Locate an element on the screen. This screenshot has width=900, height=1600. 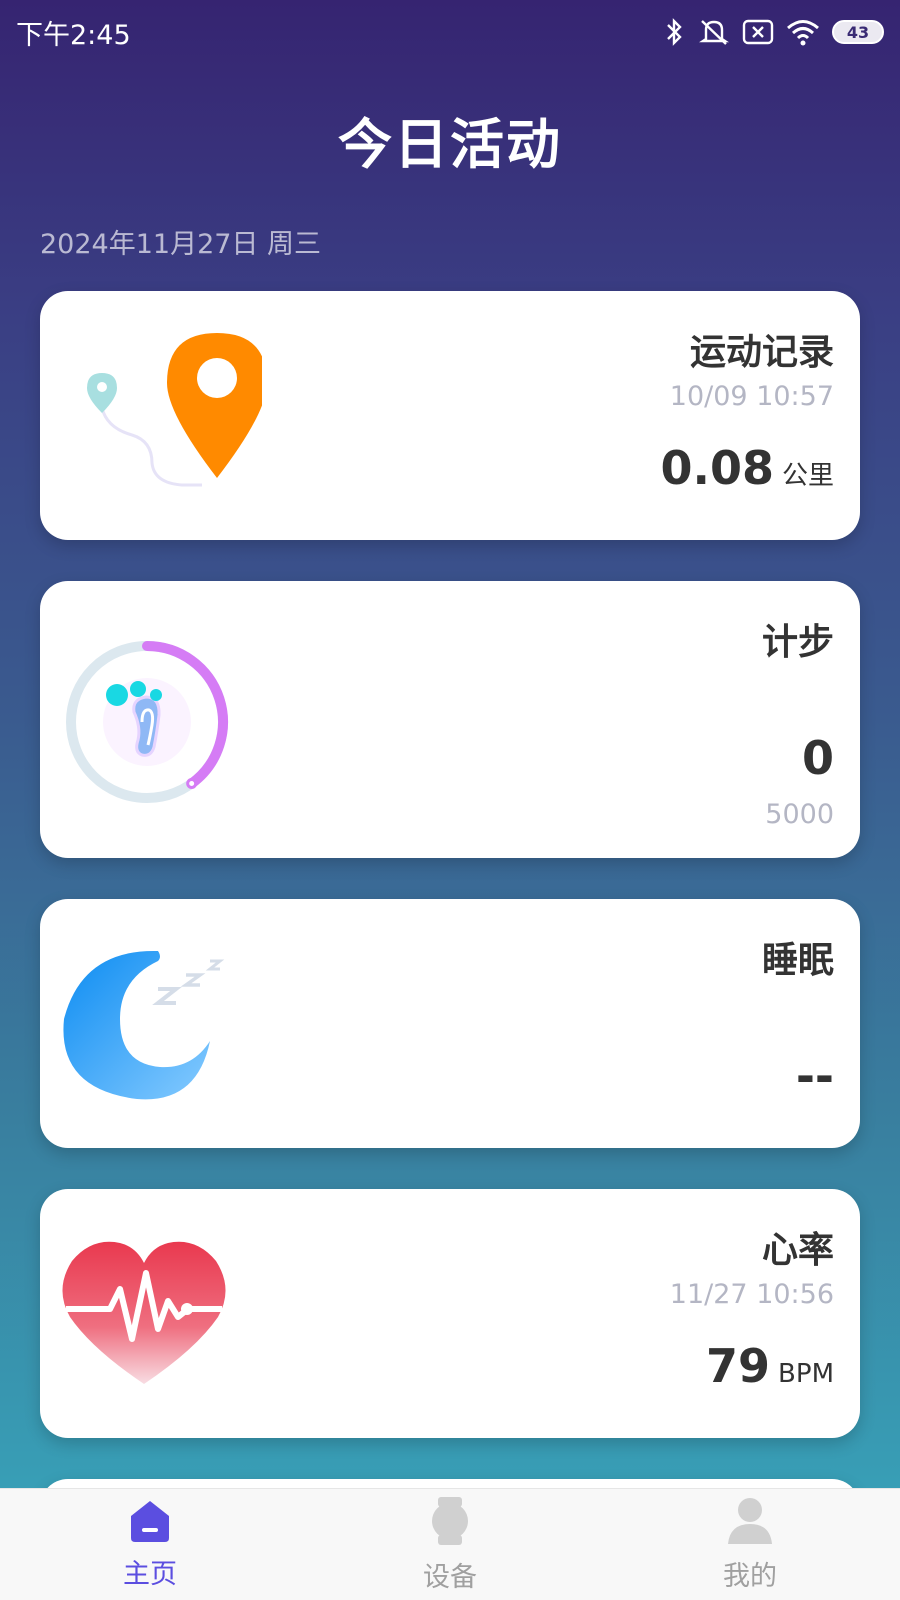
exercise-time: 10/09 10:57 is located at coordinates (751, 396).